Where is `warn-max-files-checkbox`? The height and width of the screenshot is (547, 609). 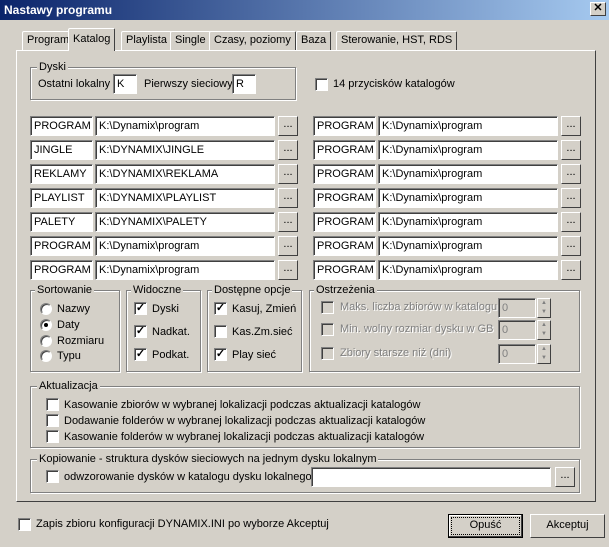 warn-max-files-checkbox is located at coordinates (327, 307).